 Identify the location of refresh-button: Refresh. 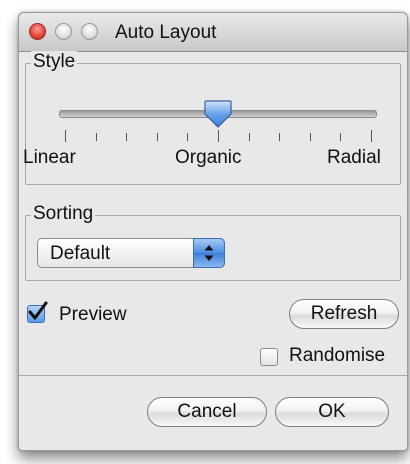
(344, 314).